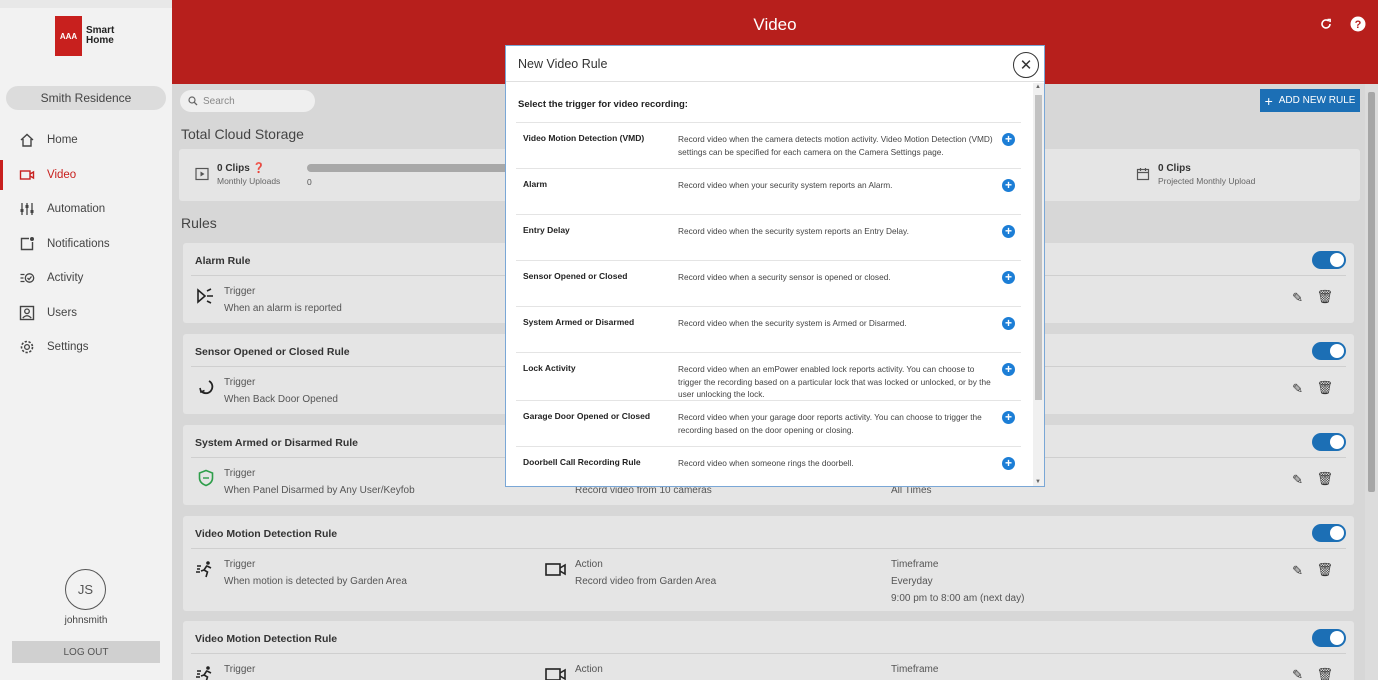 The image size is (1378, 680). Describe the element at coordinates (86, 620) in the screenshot. I see `username: johnsmith` at that location.